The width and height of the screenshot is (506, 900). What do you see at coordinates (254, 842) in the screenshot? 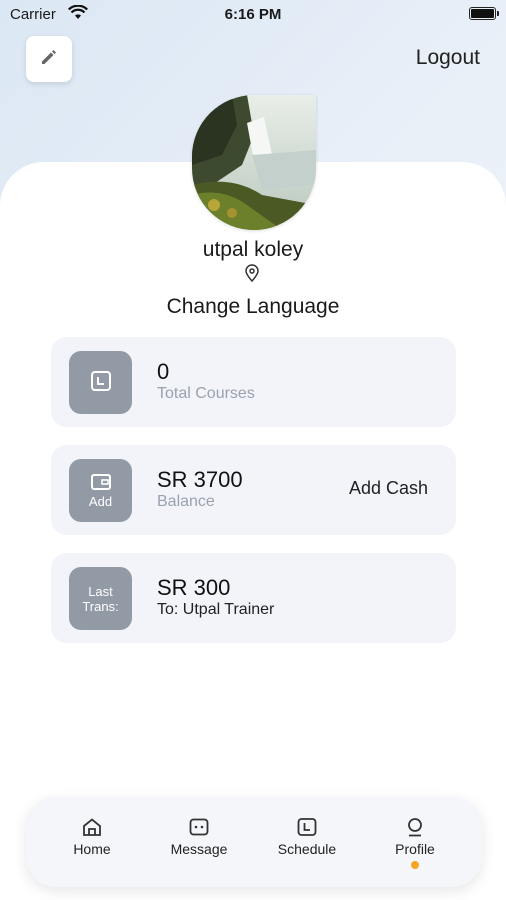
I see `bottom-tab-bar: Home Message Schedule Profile` at bounding box center [254, 842].